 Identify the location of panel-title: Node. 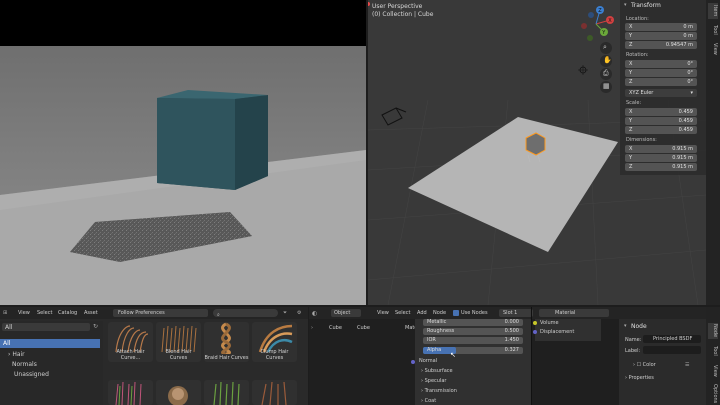
(639, 326).